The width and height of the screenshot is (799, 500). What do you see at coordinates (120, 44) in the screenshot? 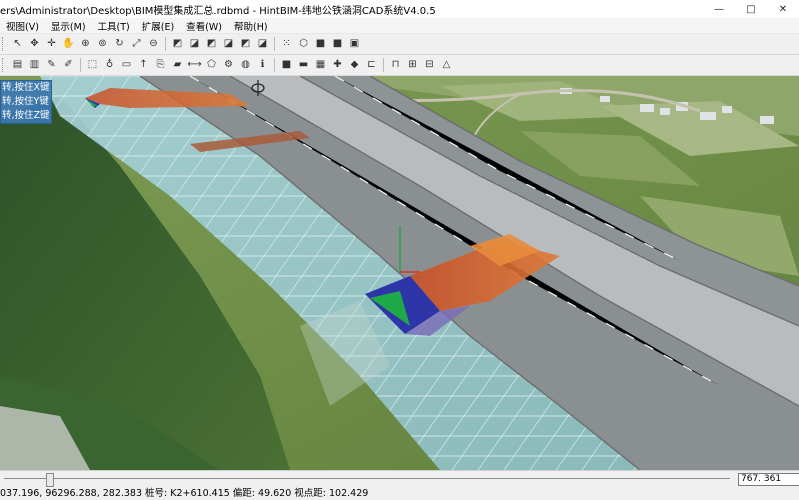
I see `rotate-icon: ↻` at bounding box center [120, 44].